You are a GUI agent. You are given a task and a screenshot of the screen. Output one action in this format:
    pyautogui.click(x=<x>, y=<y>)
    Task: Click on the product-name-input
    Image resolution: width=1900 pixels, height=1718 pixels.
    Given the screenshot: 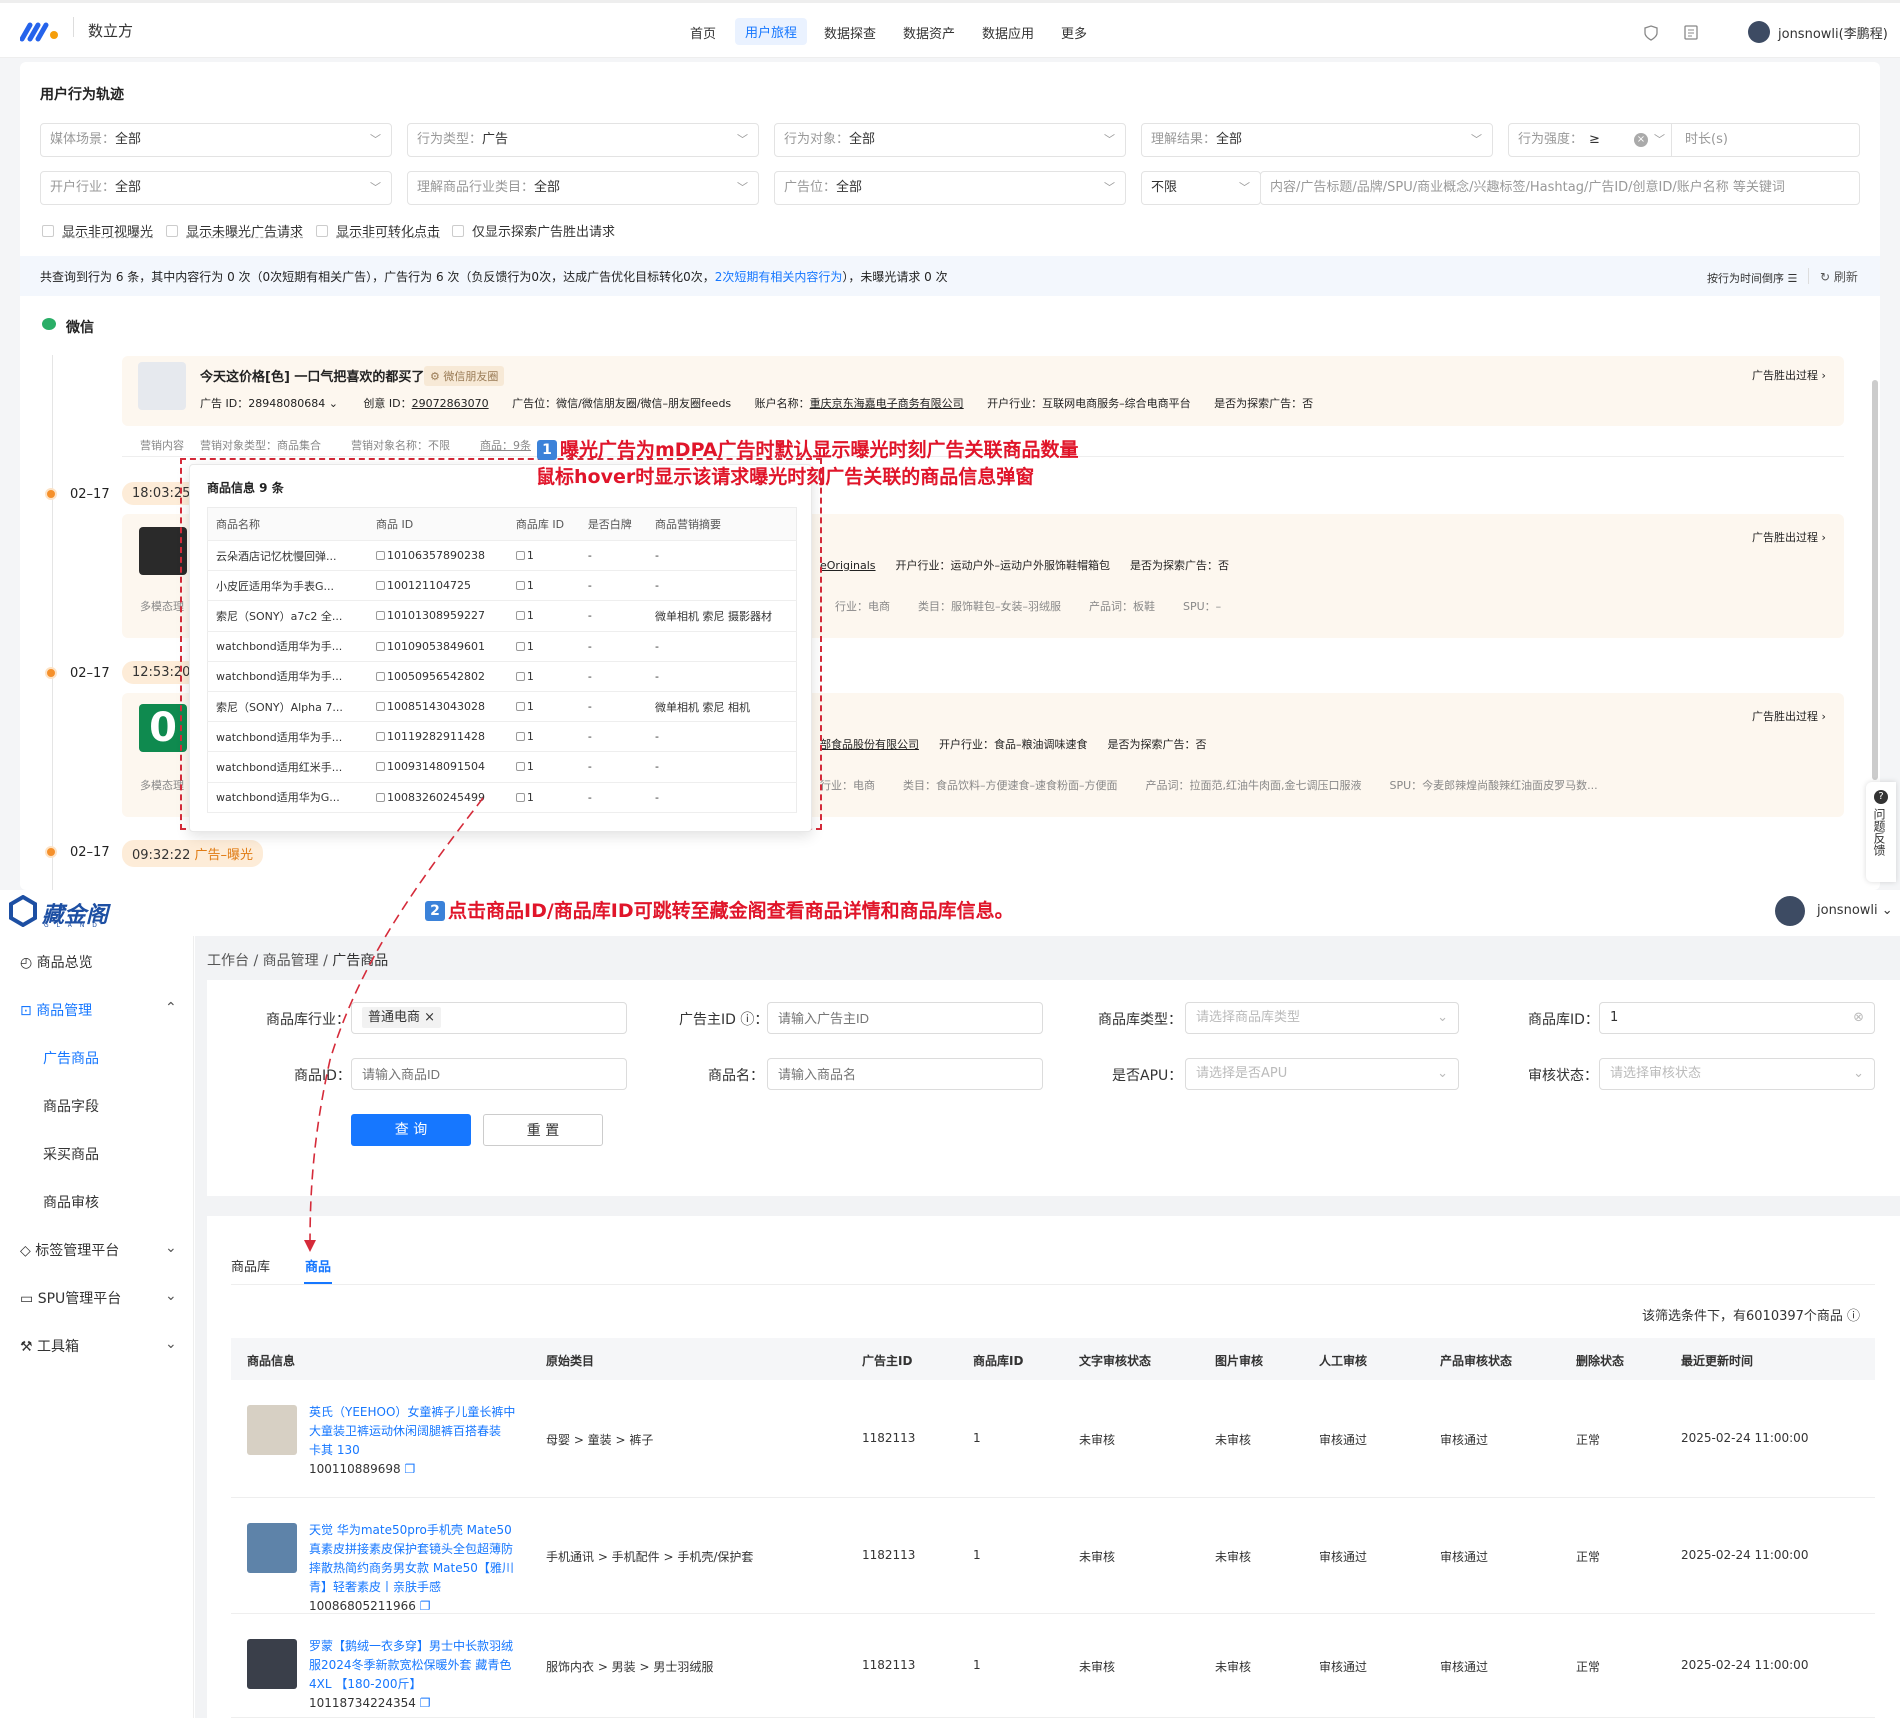 What is the action you would take?
    pyautogui.click(x=905, y=1074)
    